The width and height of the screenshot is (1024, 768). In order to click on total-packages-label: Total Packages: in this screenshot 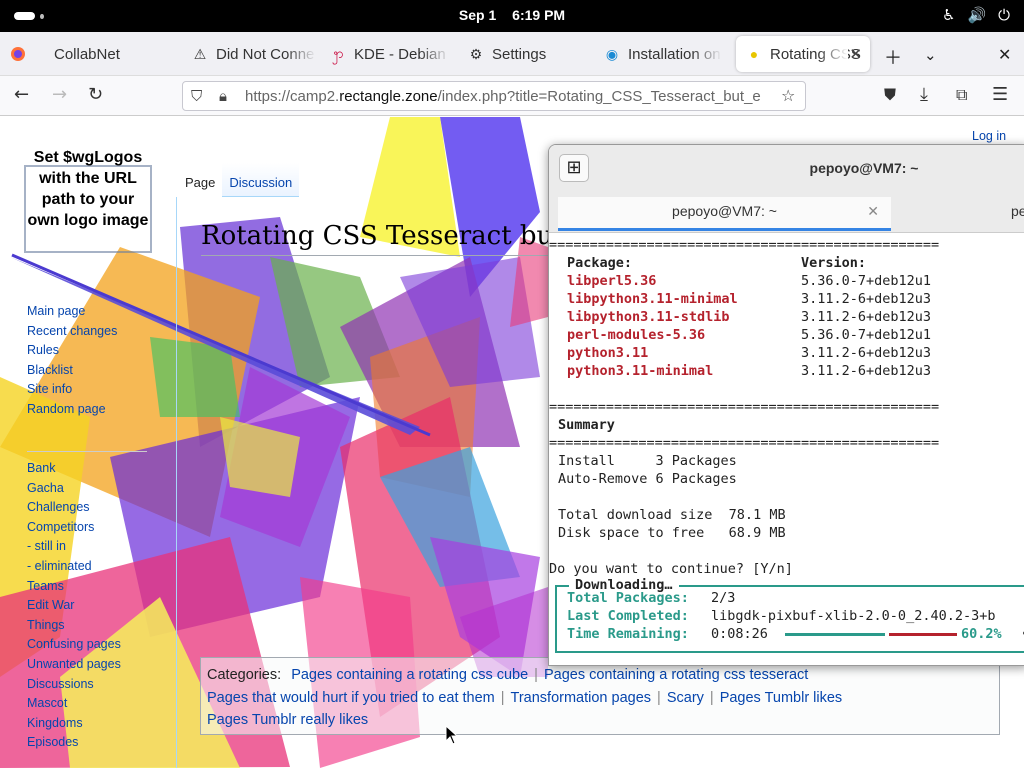, I will do `click(628, 598)`.